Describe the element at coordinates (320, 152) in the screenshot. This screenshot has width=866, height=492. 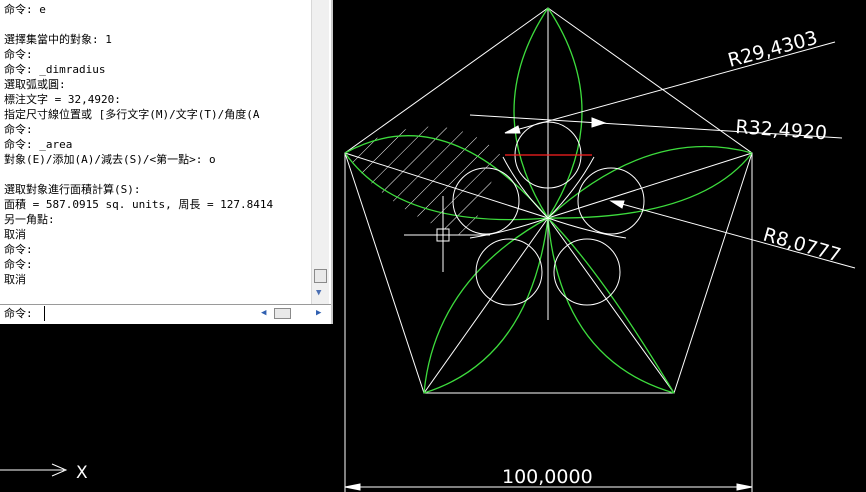
I see `history-vertical-scrollbar: ▼` at that location.